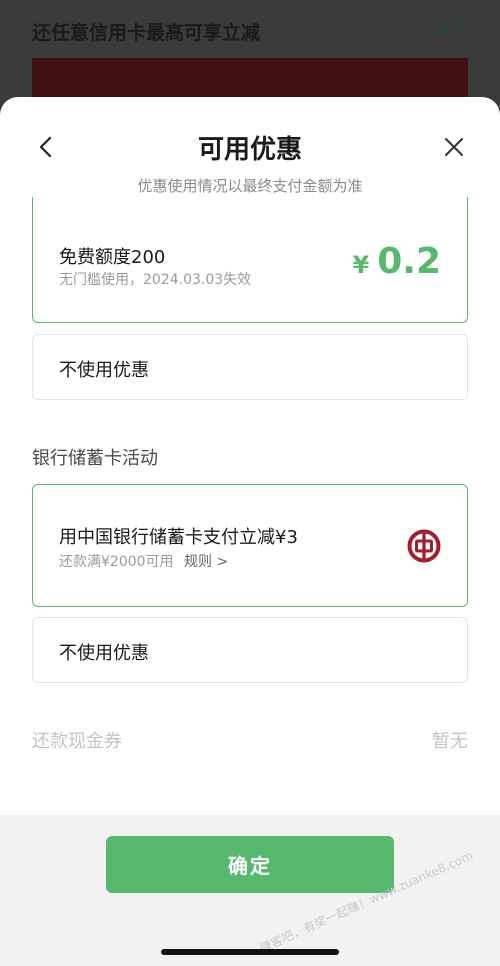 The width and height of the screenshot is (500, 966). I want to click on boc-offer-subtitle: 还款满¥2000可用 规则 >, so click(143, 561).